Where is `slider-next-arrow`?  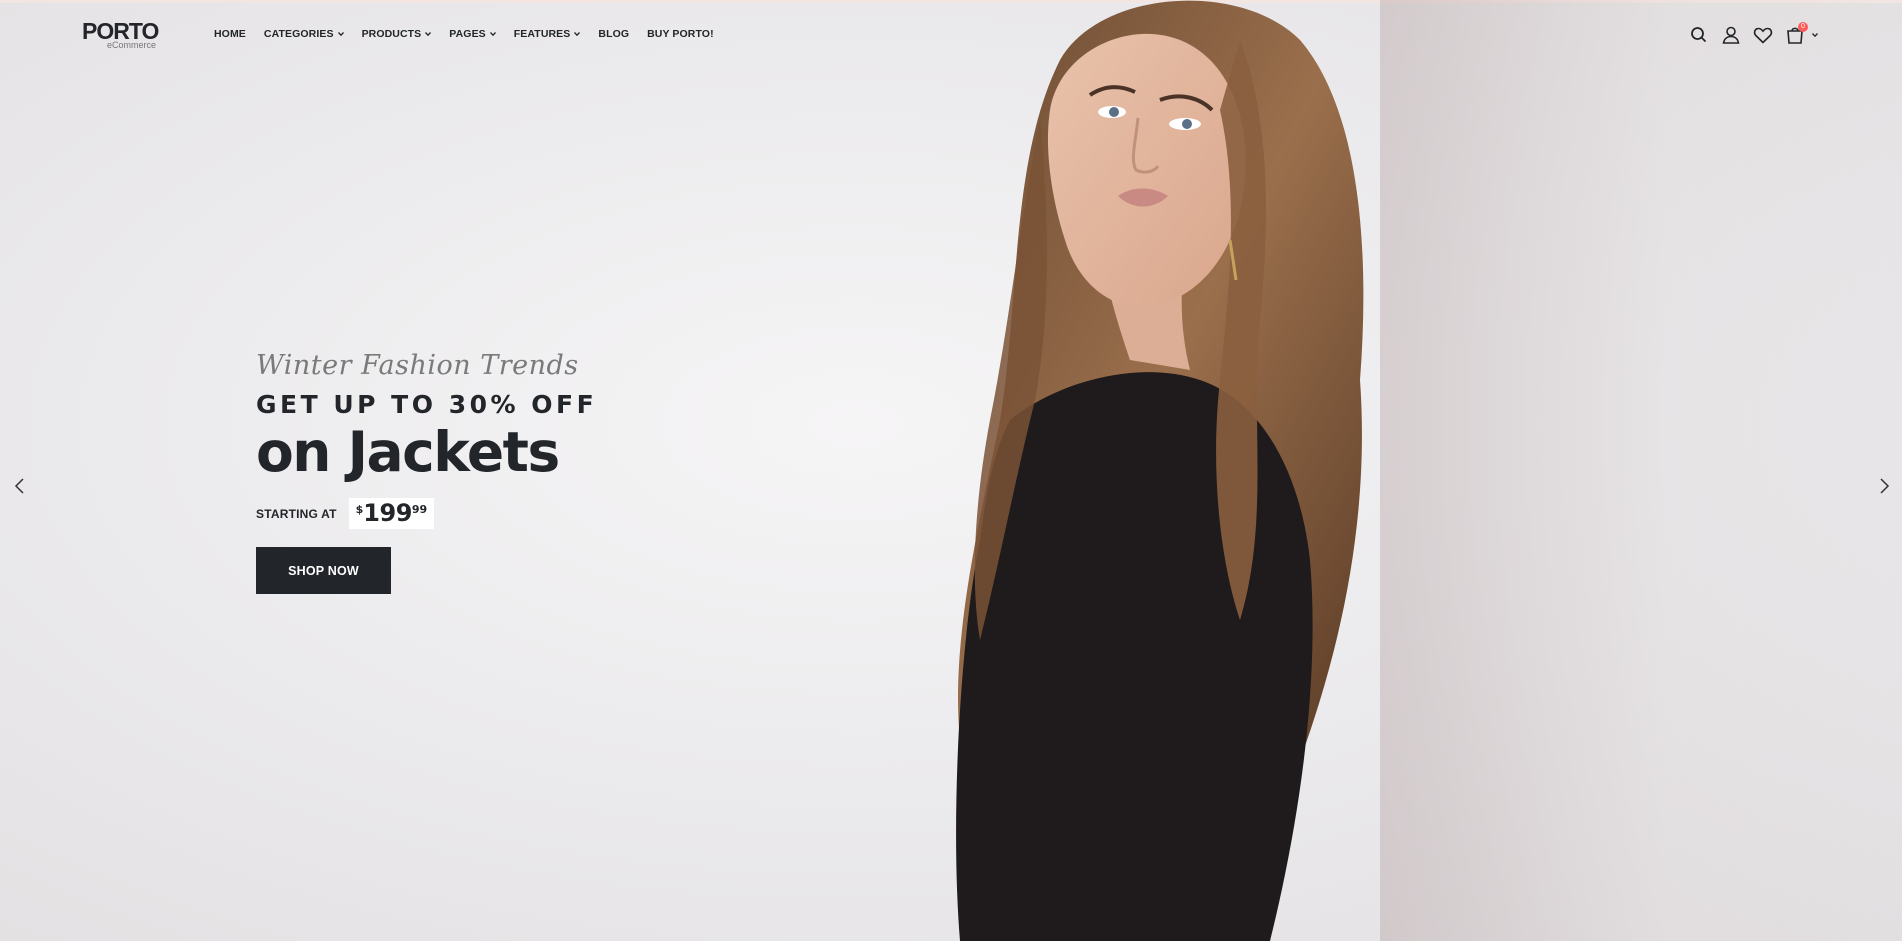 slider-next-arrow is located at coordinates (1884, 486).